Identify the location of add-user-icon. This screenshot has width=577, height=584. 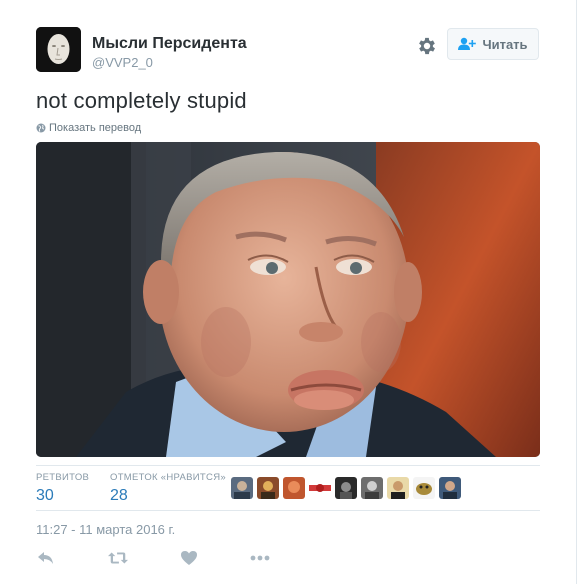
(467, 43).